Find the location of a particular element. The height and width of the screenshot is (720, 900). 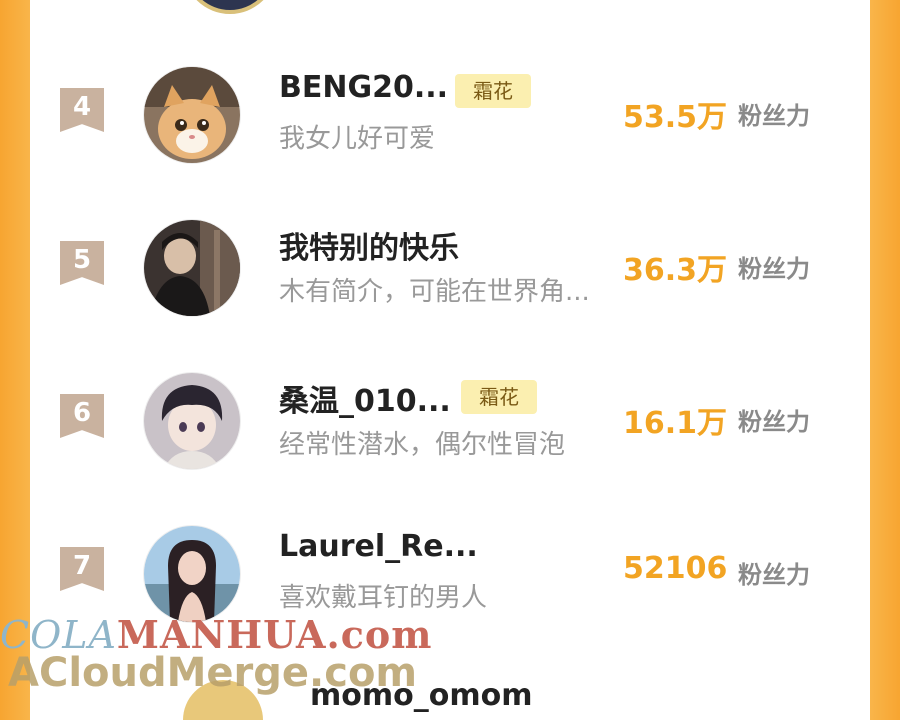

fans-count: 16.1万 is located at coordinates (675, 423).